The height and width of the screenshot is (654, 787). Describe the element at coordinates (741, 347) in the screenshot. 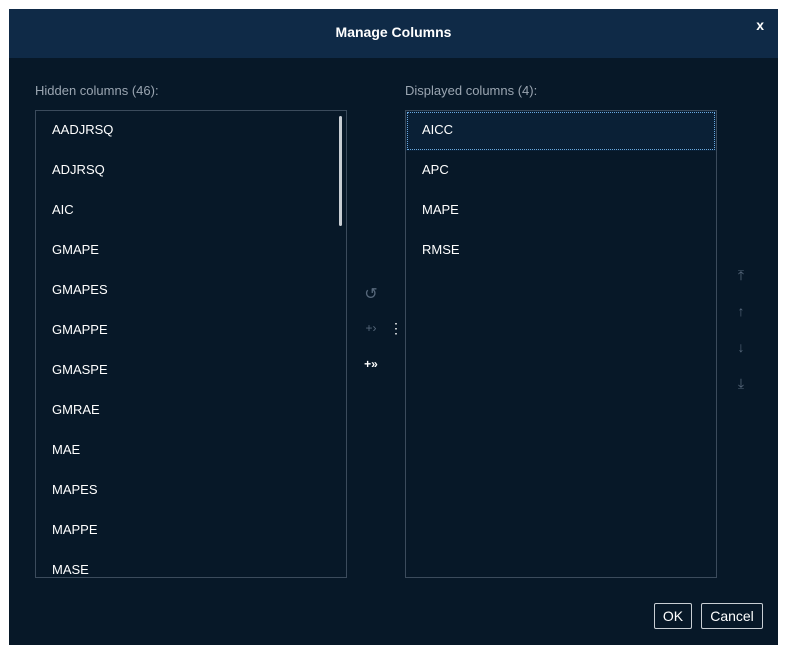

I see `move-down-icon: ↓` at that location.